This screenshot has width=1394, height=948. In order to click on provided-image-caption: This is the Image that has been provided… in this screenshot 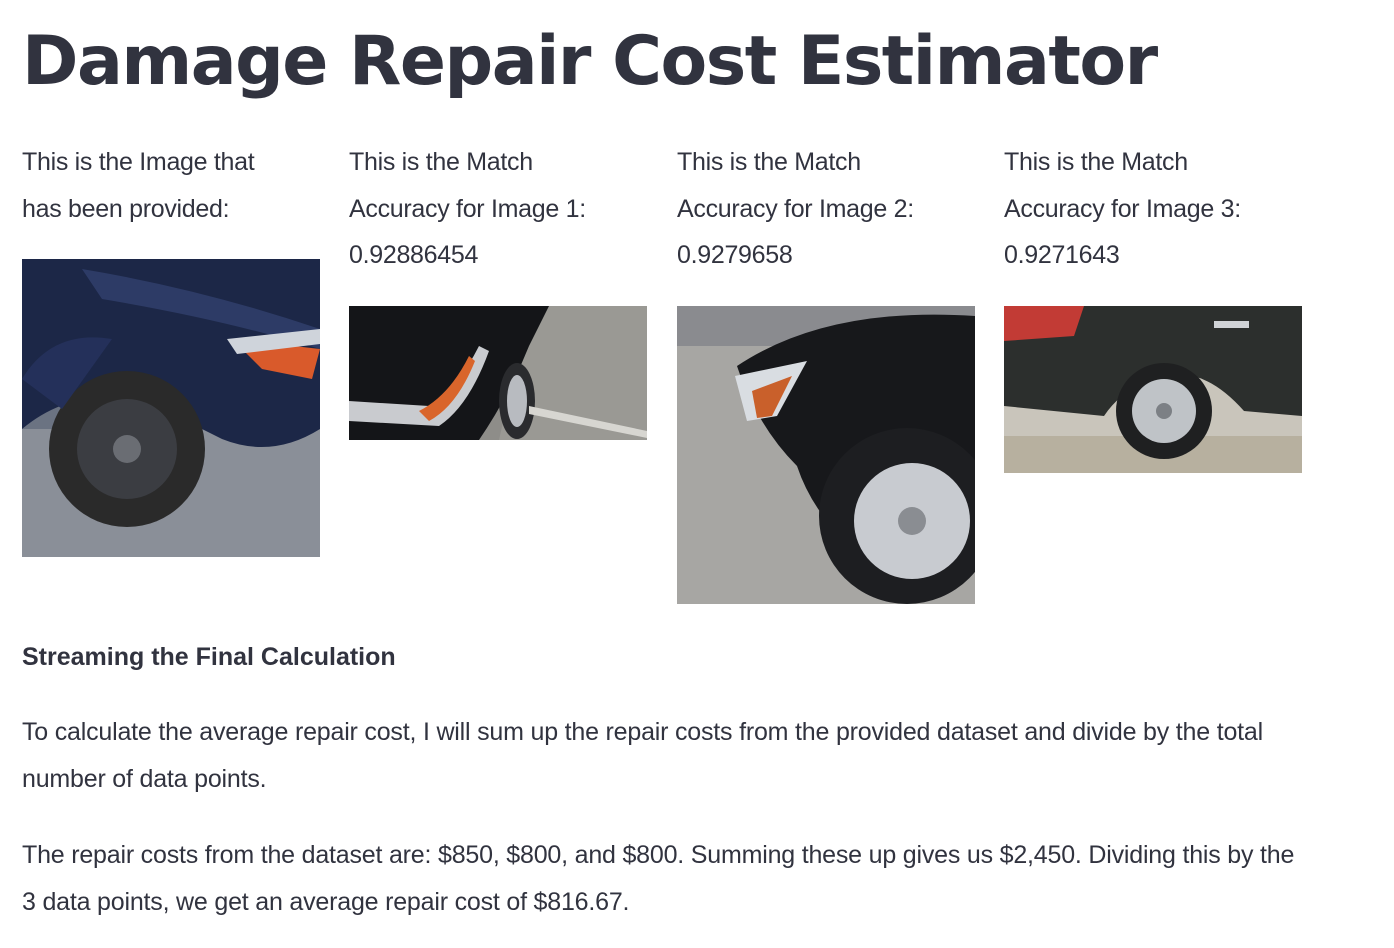, I will do `click(172, 185)`.